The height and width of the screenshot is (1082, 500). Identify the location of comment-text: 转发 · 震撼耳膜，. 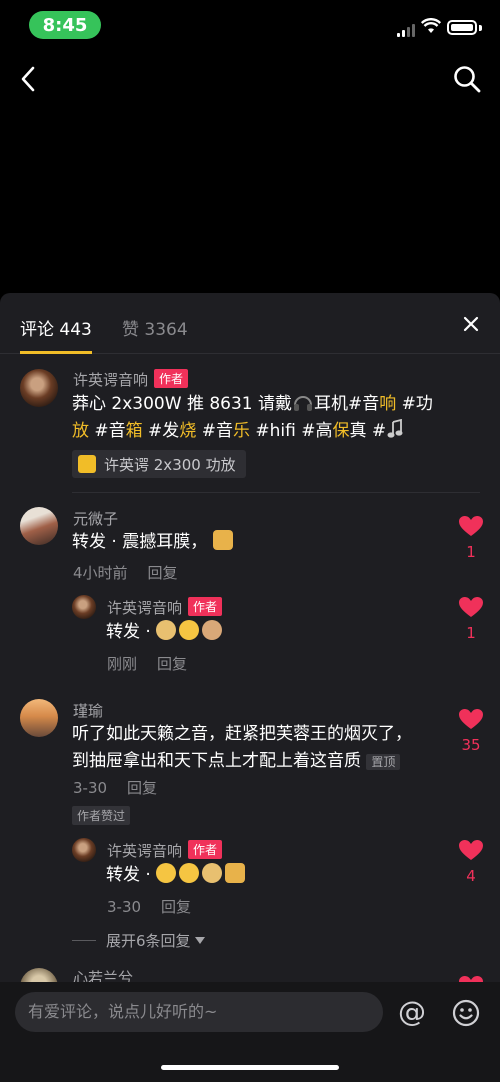
(154, 542).